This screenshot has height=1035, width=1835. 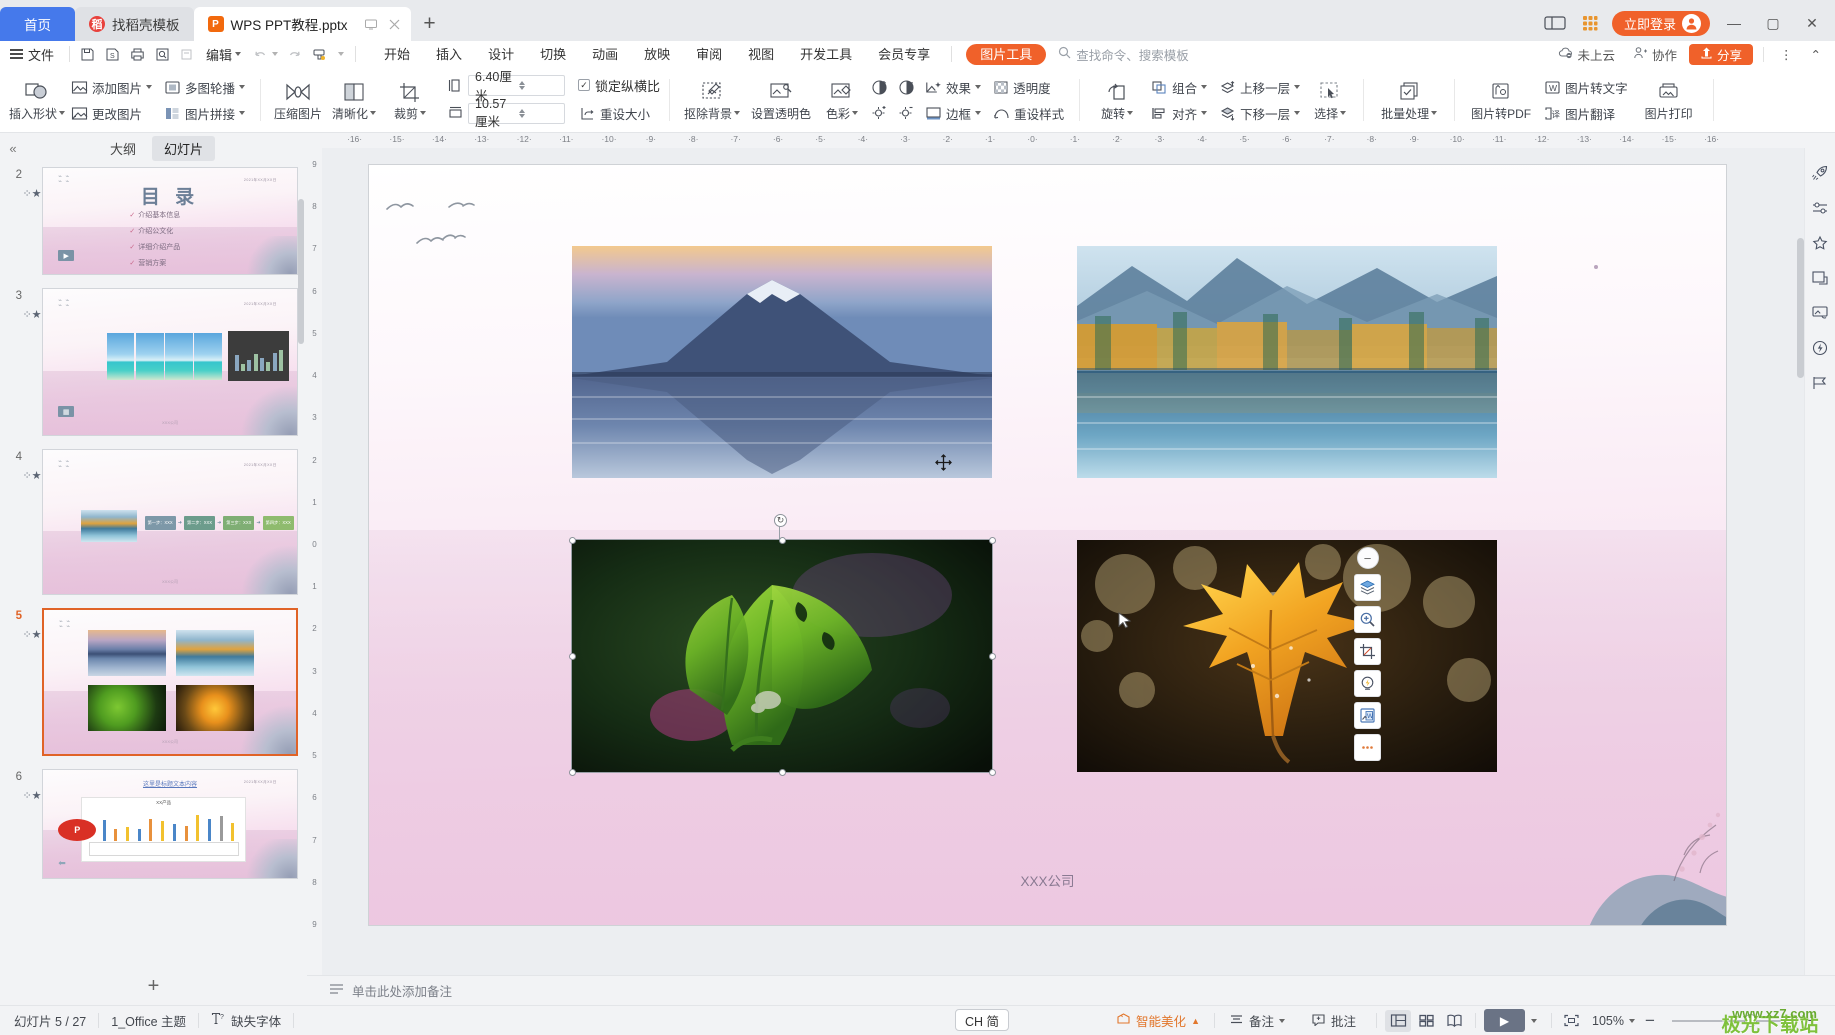 I want to click on list-item: 6 ⁘★ 这里是标题文本内容 2021年XX月XX日 XX产品 P ⬅, so click(x=153, y=824).